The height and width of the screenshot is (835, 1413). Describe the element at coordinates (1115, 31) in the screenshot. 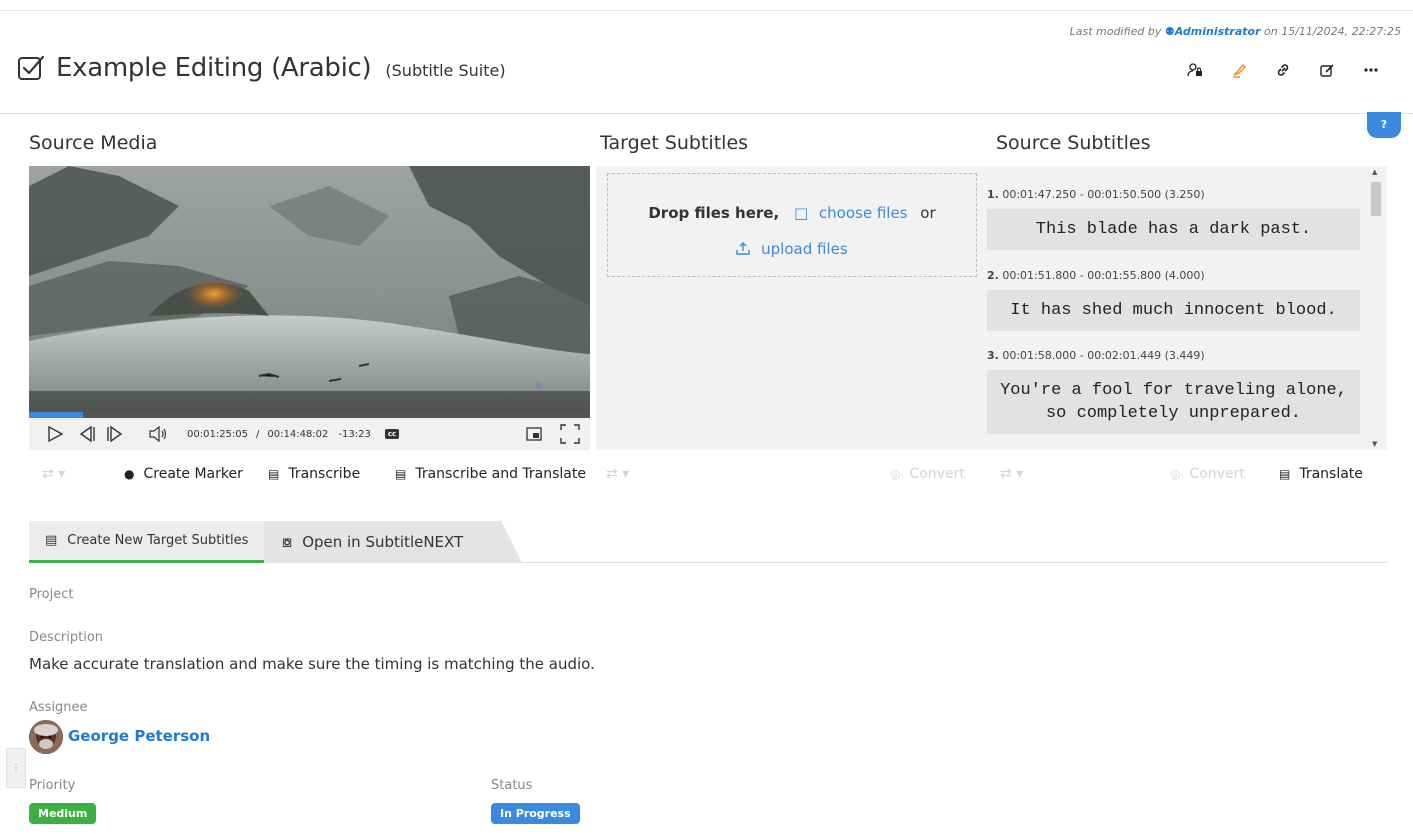

I see `modified-prefix: Last modified by` at that location.